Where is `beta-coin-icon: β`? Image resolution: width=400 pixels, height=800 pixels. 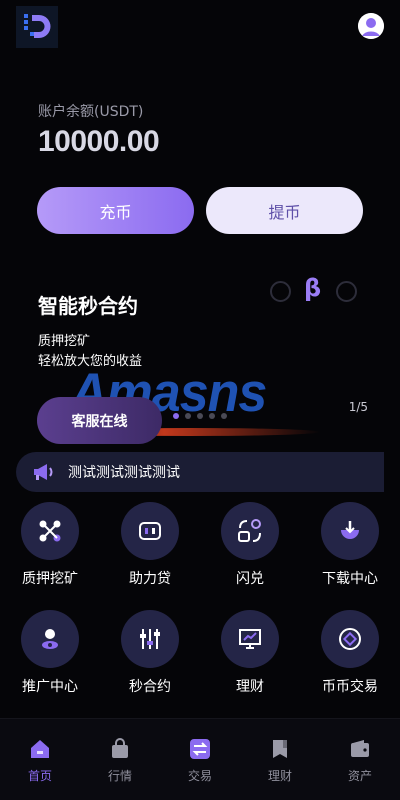
beta-coin-icon: β is located at coordinates (313, 288).